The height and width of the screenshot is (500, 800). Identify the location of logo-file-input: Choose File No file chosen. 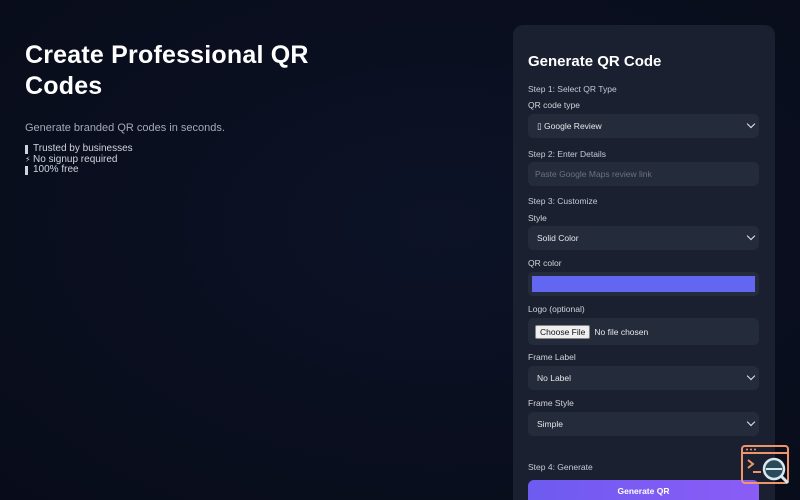
(643, 331).